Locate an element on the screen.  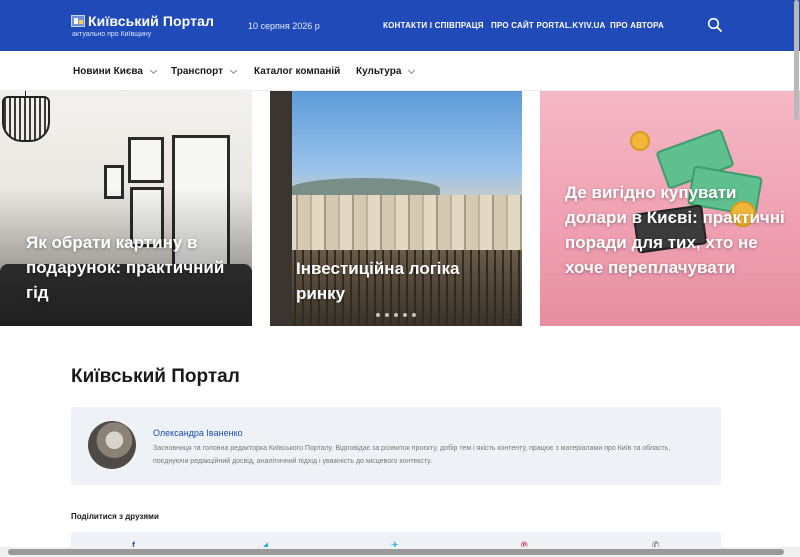
about-author-link: ПРО АВТОРА is located at coordinates (637, 25).